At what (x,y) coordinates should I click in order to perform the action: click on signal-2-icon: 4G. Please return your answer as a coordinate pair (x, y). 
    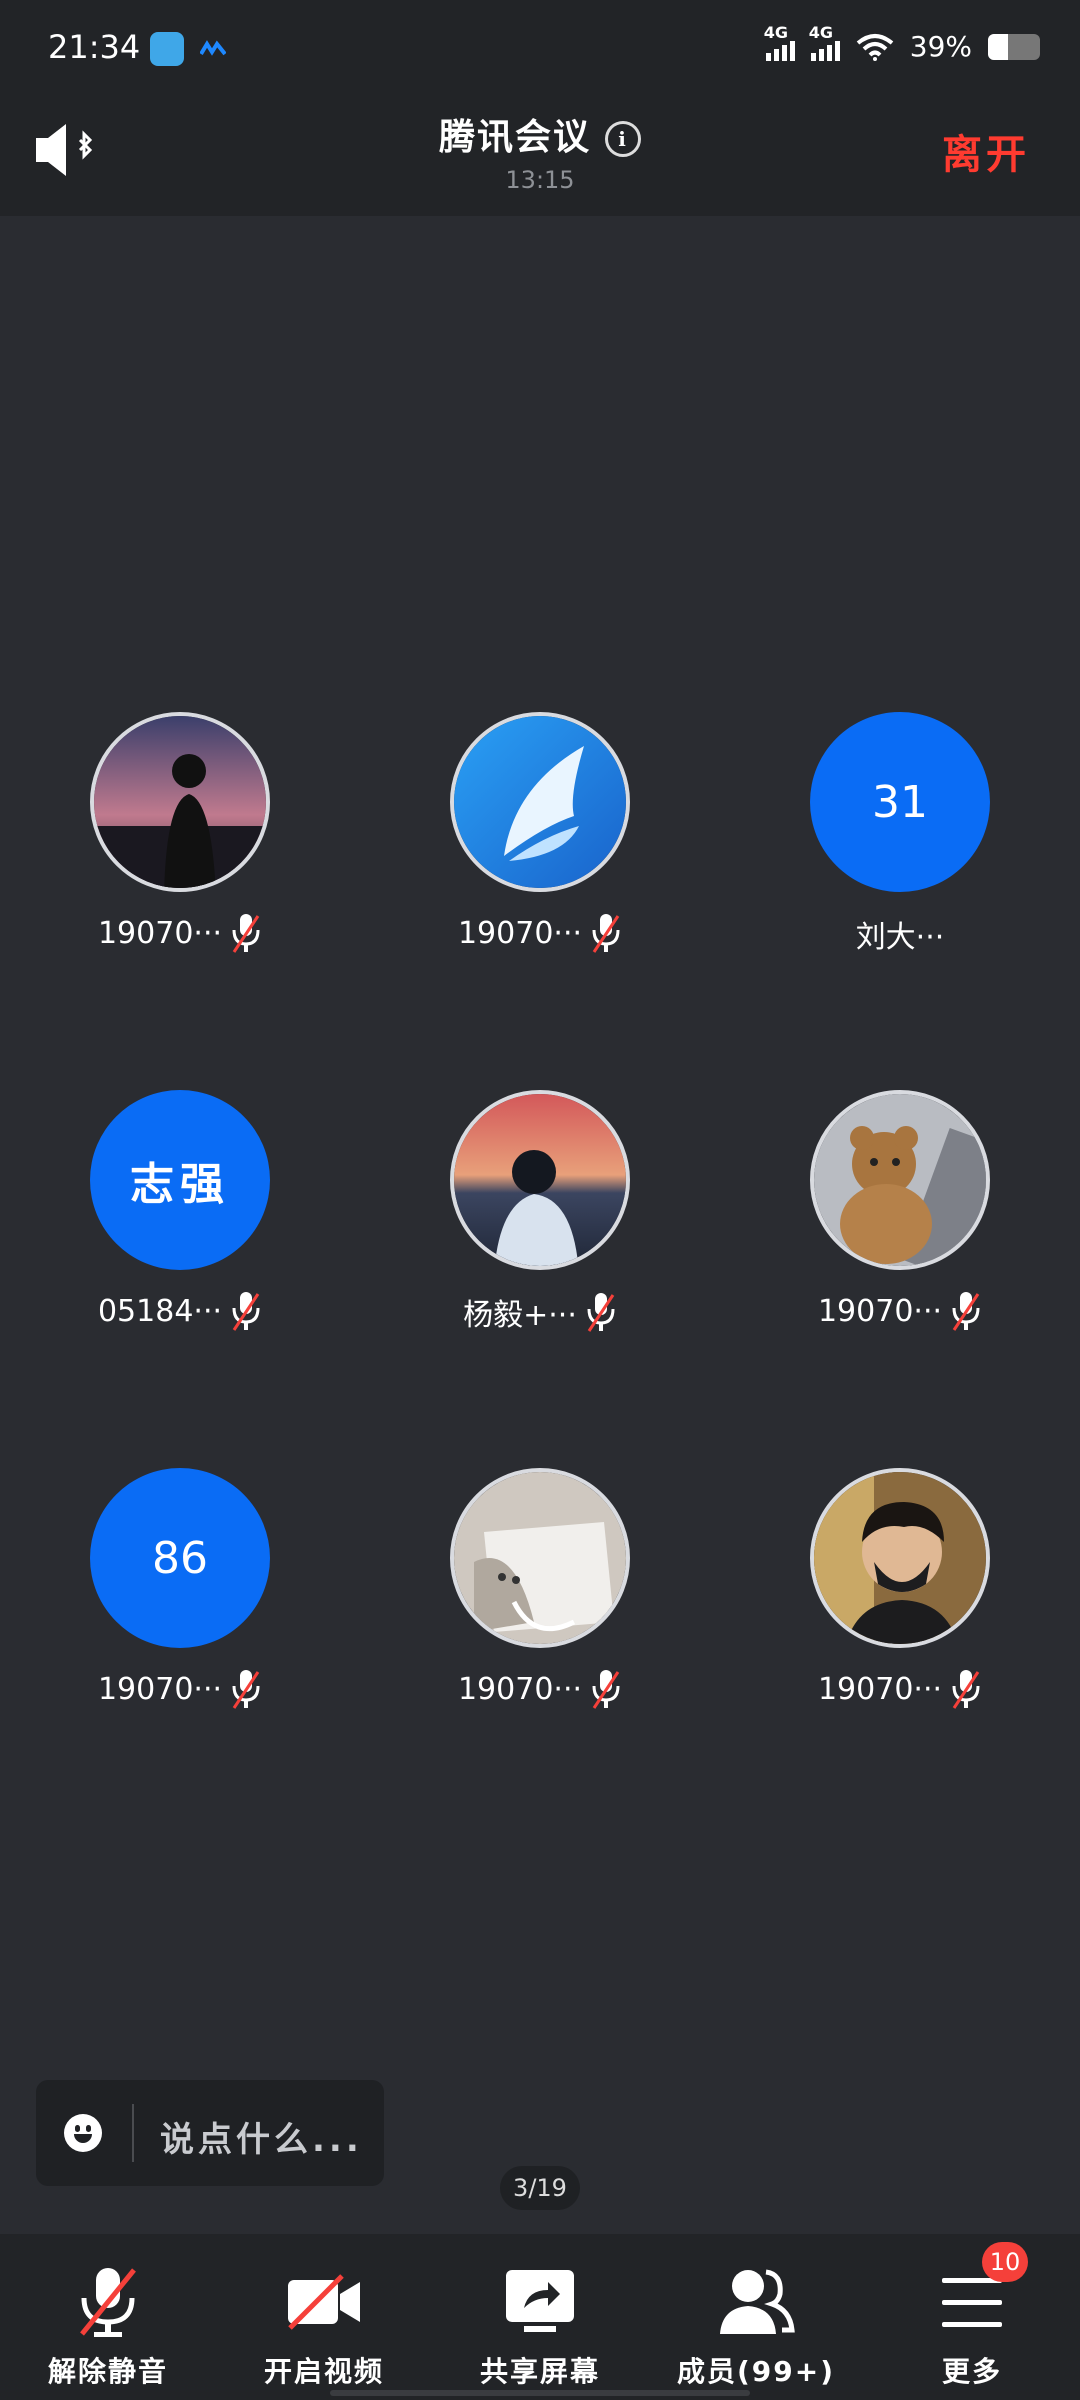
    Looking at the image, I should click on (824, 42).